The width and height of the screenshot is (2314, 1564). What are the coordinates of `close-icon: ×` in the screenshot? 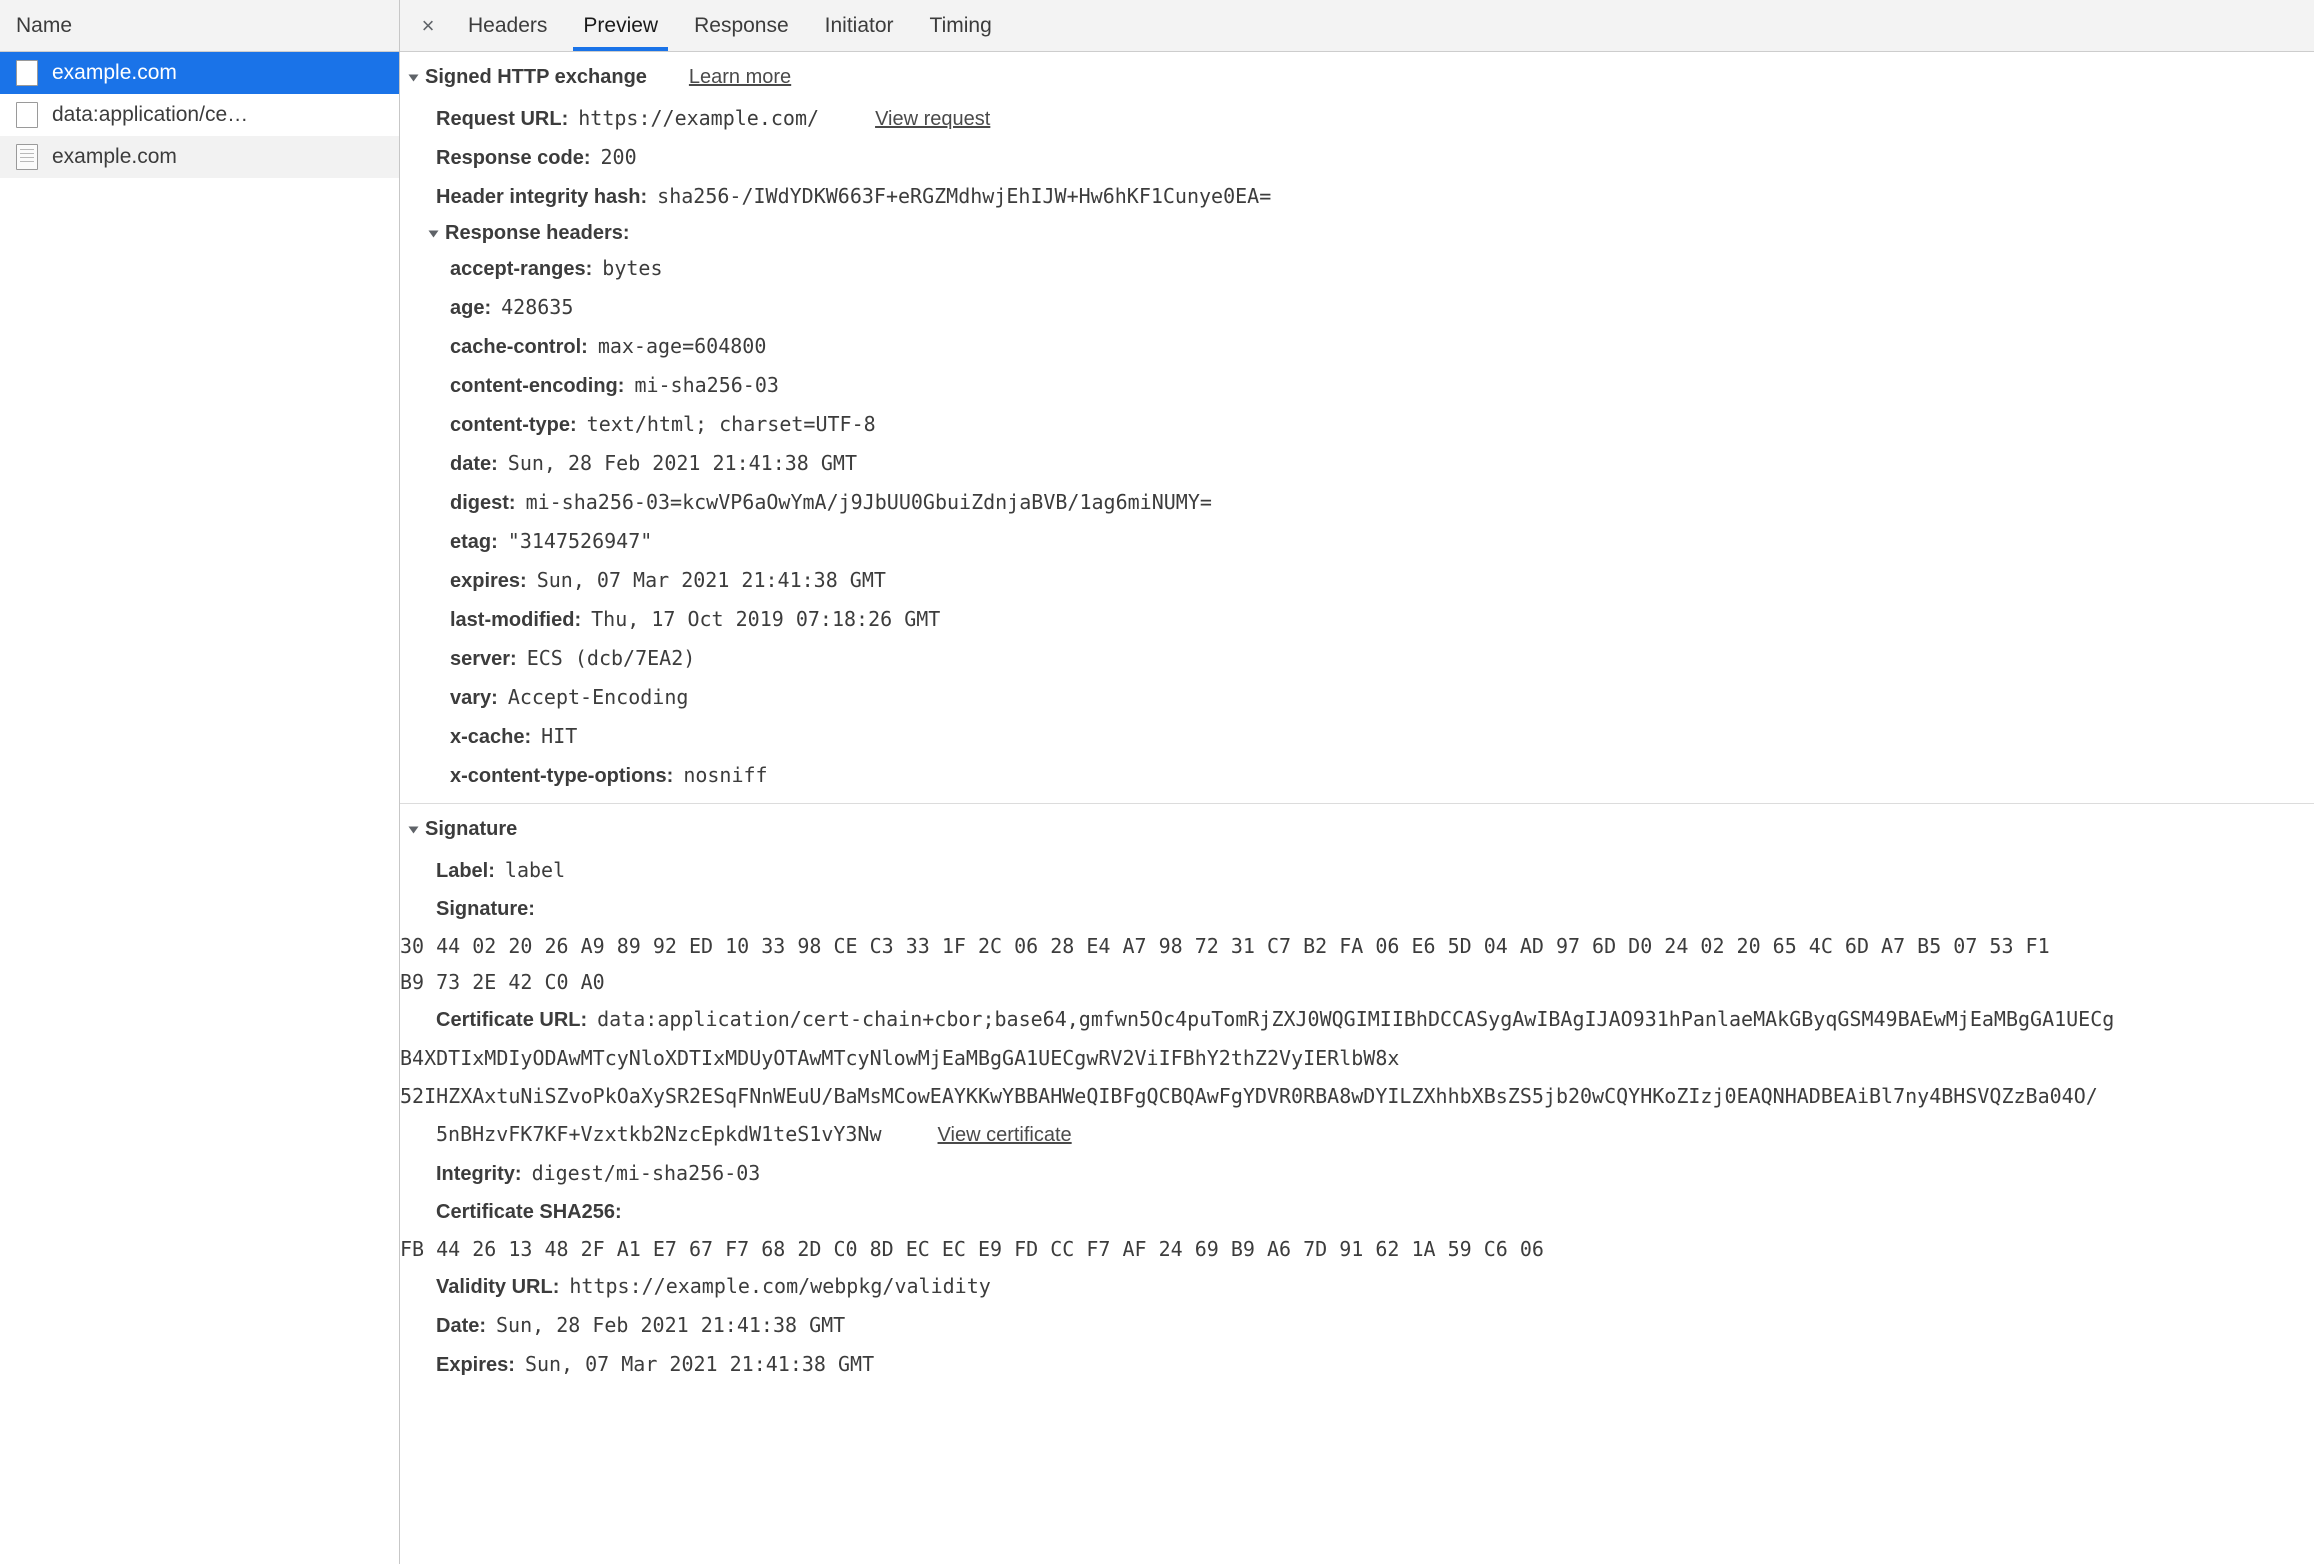 It's located at (428, 25).